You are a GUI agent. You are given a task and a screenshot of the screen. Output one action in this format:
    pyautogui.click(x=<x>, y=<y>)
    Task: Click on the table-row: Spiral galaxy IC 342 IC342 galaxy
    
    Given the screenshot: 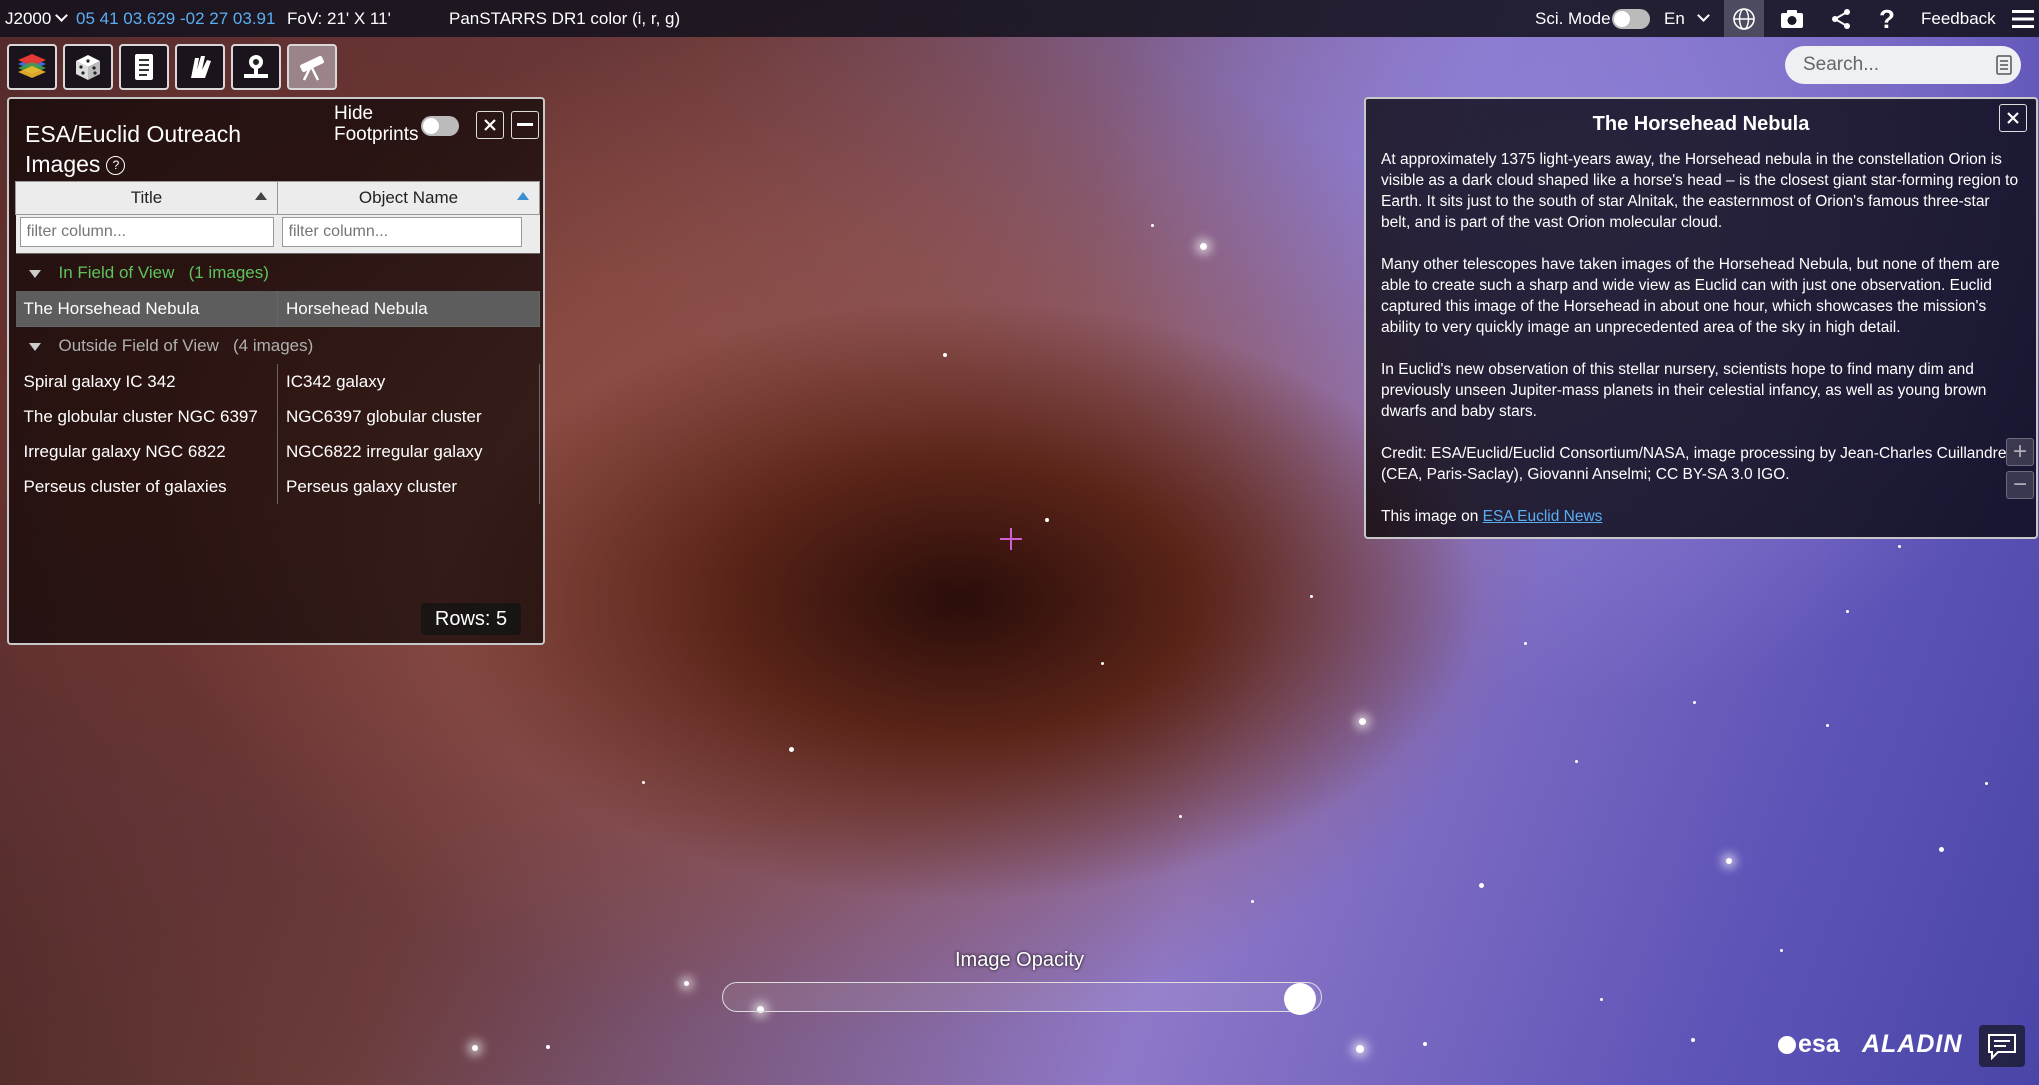 What is the action you would take?
    pyautogui.click(x=277, y=381)
    